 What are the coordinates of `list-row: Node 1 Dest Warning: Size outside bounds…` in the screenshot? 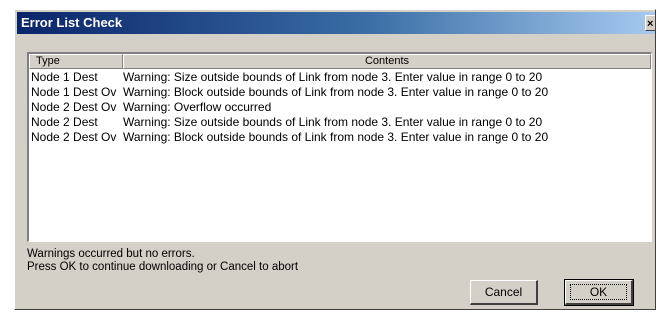 It's located at (340, 77).